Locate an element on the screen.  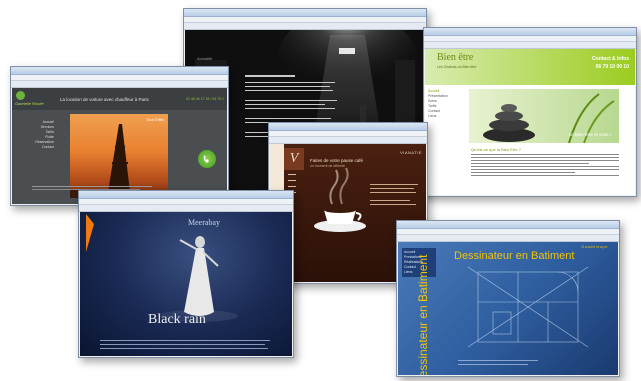
blueprint-graphic is located at coordinates (523, 315).